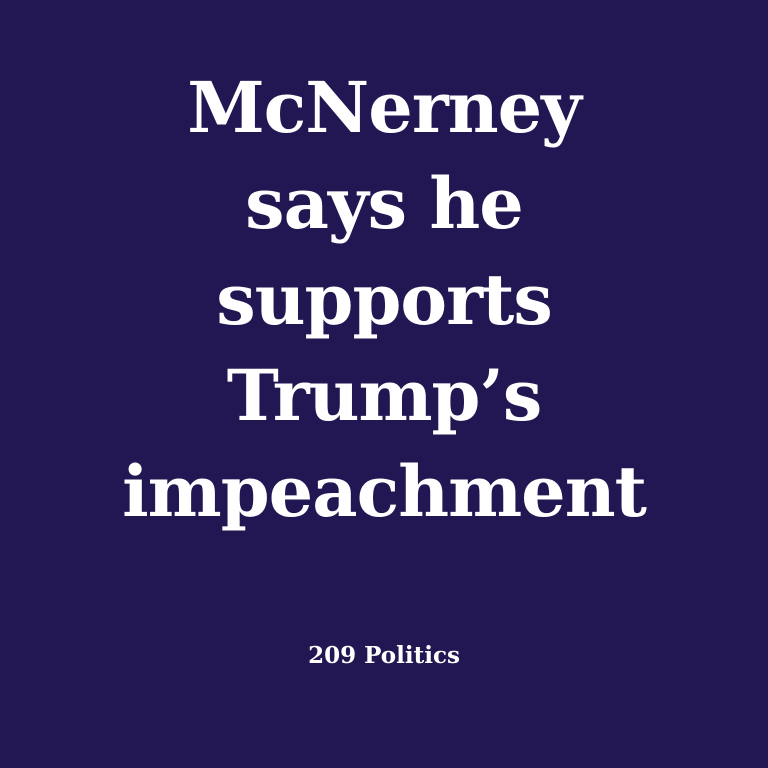 The width and height of the screenshot is (768, 768). Describe the element at coordinates (384, 107) in the screenshot. I see `headline-line: McNerney` at that location.